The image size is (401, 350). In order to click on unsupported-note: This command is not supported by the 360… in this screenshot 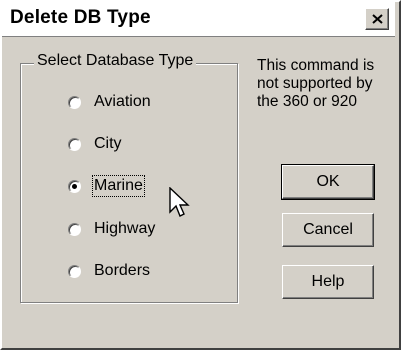, I will do `click(327, 84)`.